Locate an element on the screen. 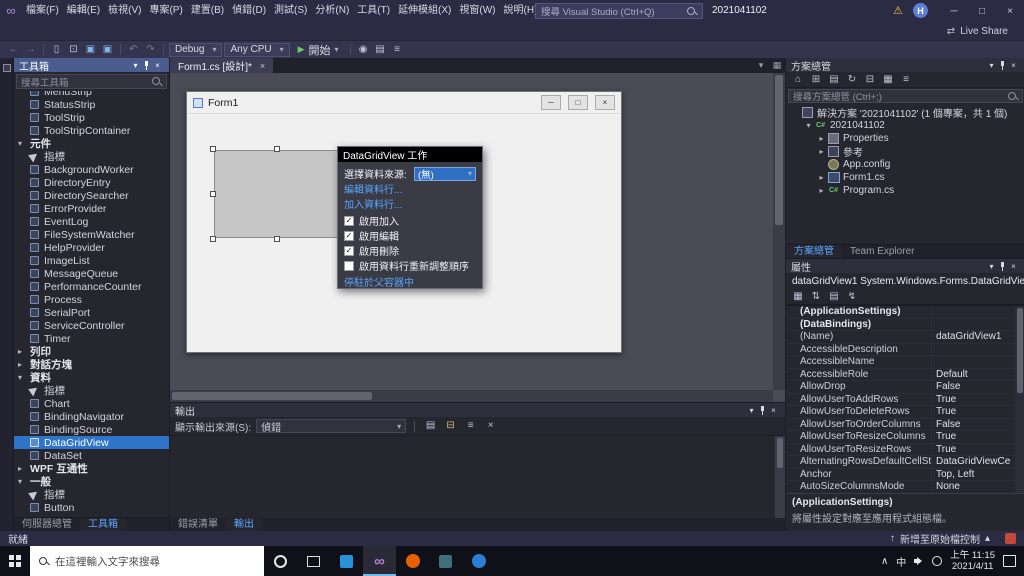  property-row-allowdrop: AllowDrop False is located at coordinates (905, 387).